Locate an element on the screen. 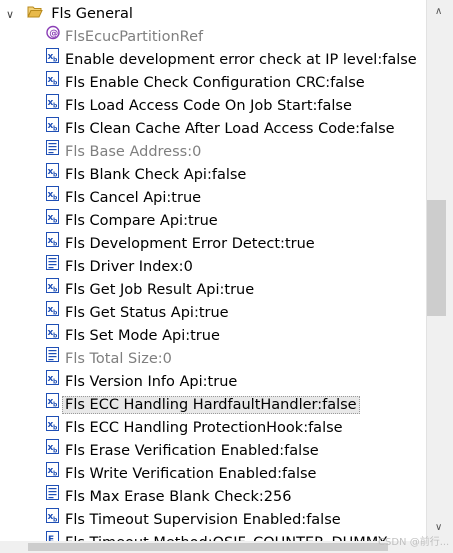  tree-item-label: Fls Write Verification Enabled:false is located at coordinates (191, 474).